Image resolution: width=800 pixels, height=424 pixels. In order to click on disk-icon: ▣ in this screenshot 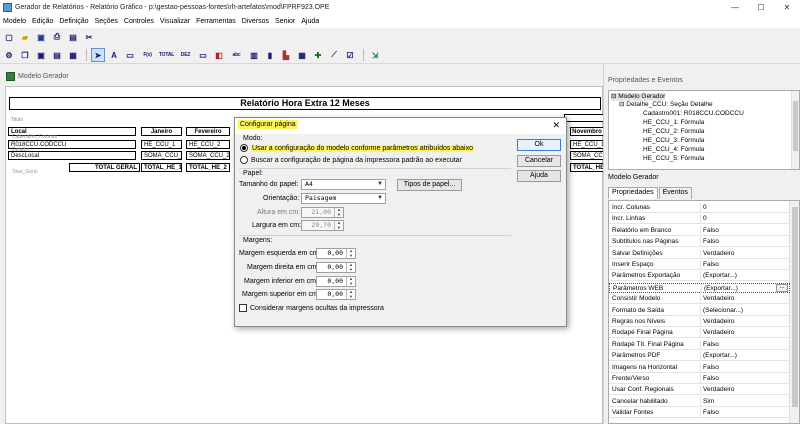, I will do `click(41, 55)`.